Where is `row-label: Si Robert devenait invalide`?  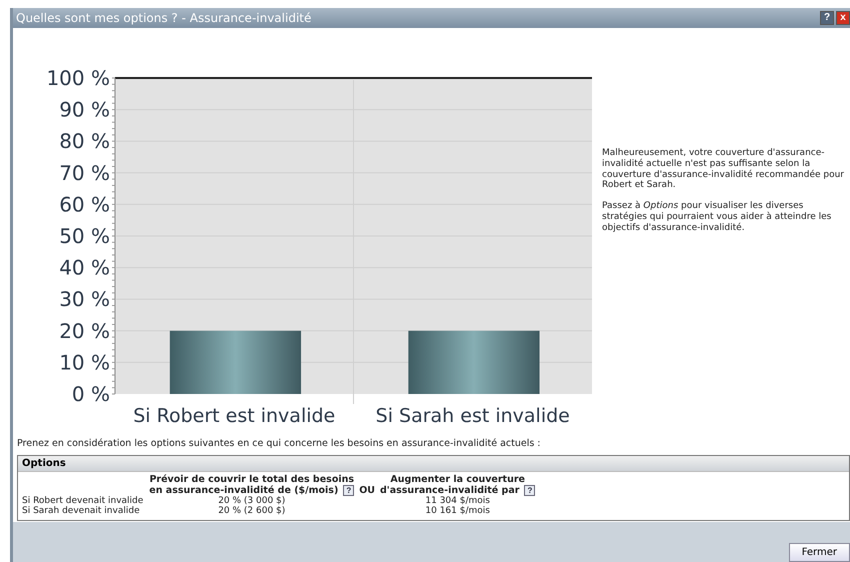 row-label: Si Robert devenait invalide is located at coordinates (82, 501).